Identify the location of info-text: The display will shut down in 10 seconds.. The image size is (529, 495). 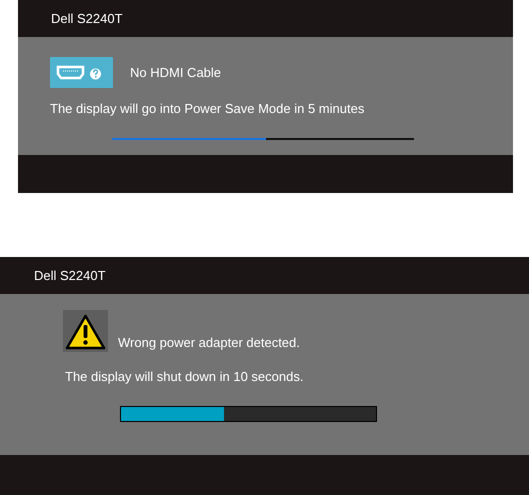
(184, 376).